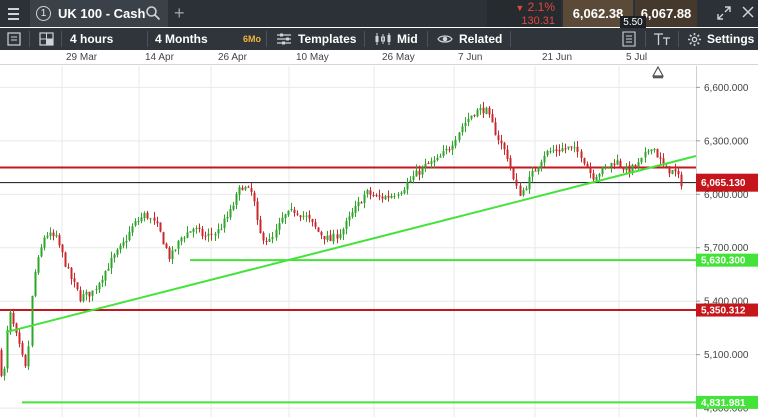  What do you see at coordinates (658, 73) in the screenshot?
I see `lock-icon` at bounding box center [658, 73].